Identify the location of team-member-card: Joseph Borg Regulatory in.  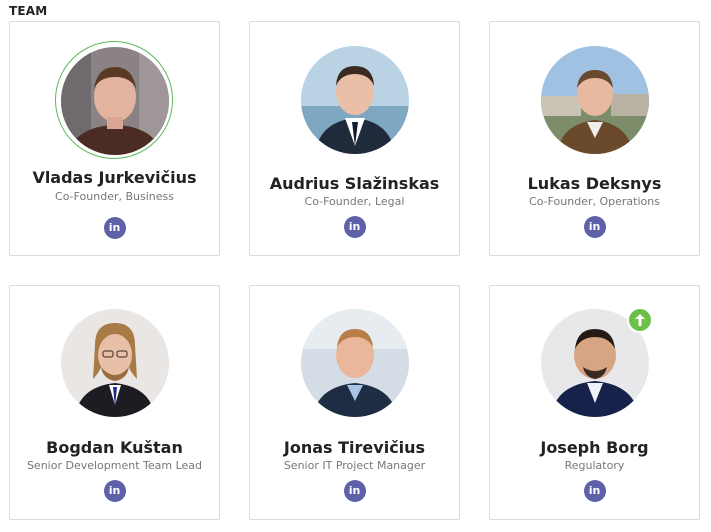
(594, 402).